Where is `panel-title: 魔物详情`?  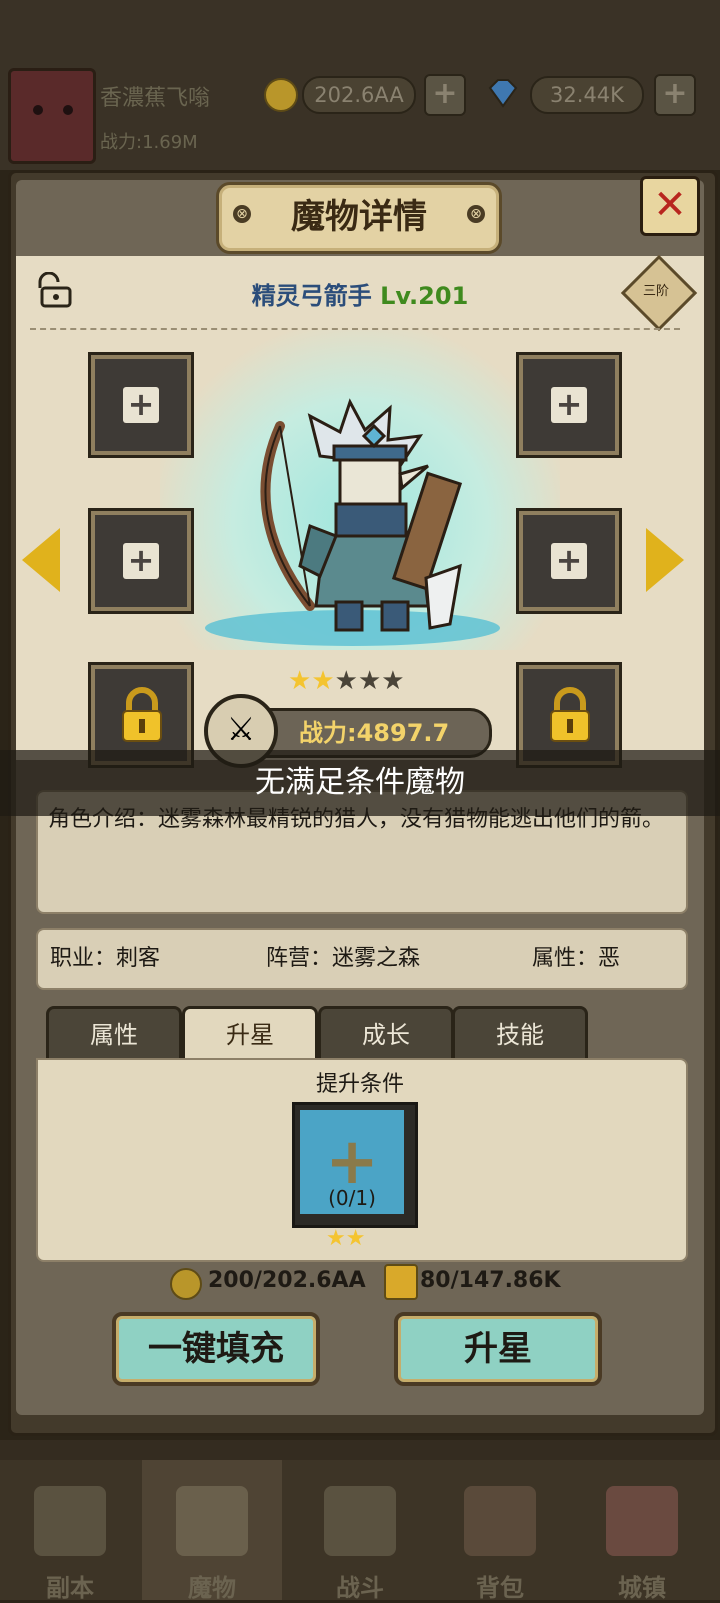
panel-title: 魔物详情 is located at coordinates (359, 217).